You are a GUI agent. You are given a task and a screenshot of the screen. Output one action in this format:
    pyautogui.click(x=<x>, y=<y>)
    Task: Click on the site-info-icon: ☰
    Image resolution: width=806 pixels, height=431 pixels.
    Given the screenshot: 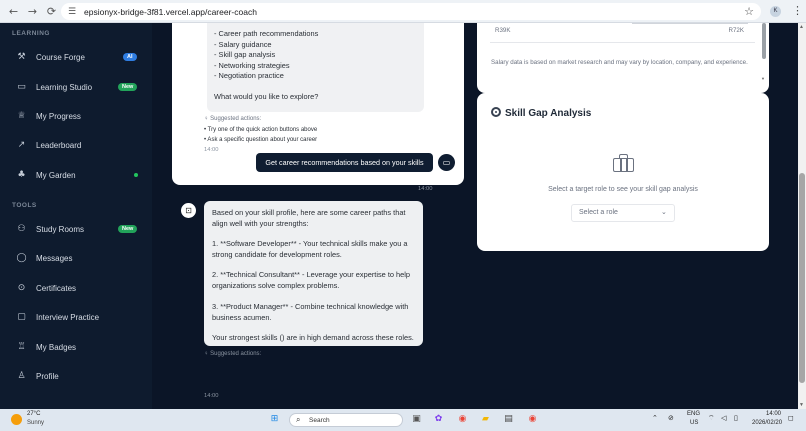 What is the action you would take?
    pyautogui.click(x=73, y=12)
    